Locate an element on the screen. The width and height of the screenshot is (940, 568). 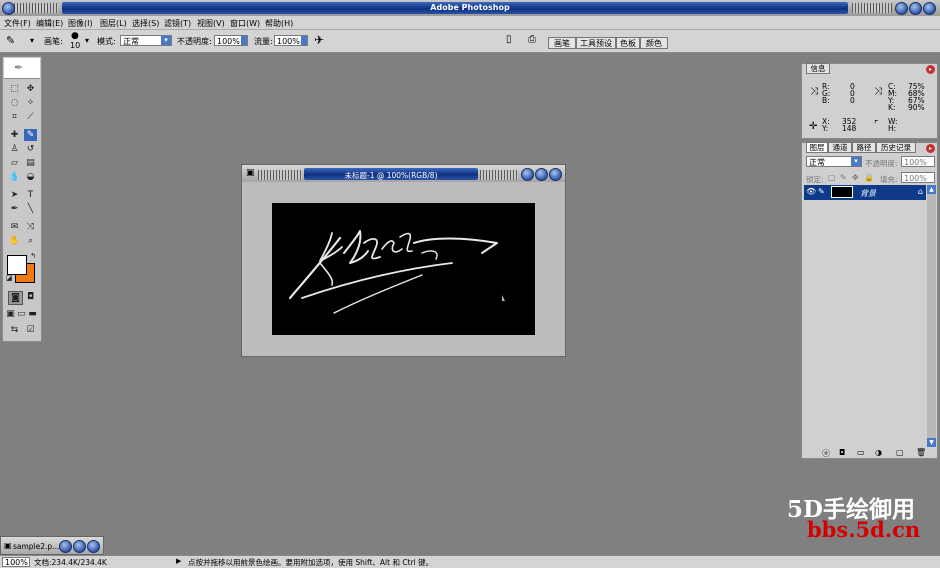
blend-mode-select: 正常 ▾ is located at coordinates (834, 161).